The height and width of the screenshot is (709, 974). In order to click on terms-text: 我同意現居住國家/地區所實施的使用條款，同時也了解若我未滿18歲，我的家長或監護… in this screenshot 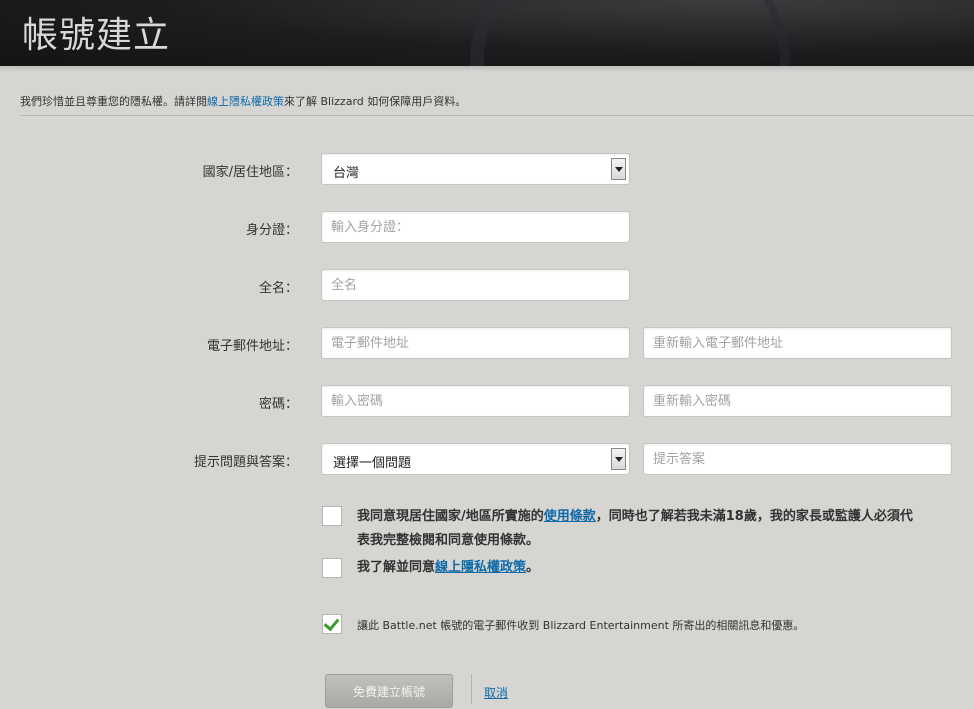, I will do `click(635, 529)`.